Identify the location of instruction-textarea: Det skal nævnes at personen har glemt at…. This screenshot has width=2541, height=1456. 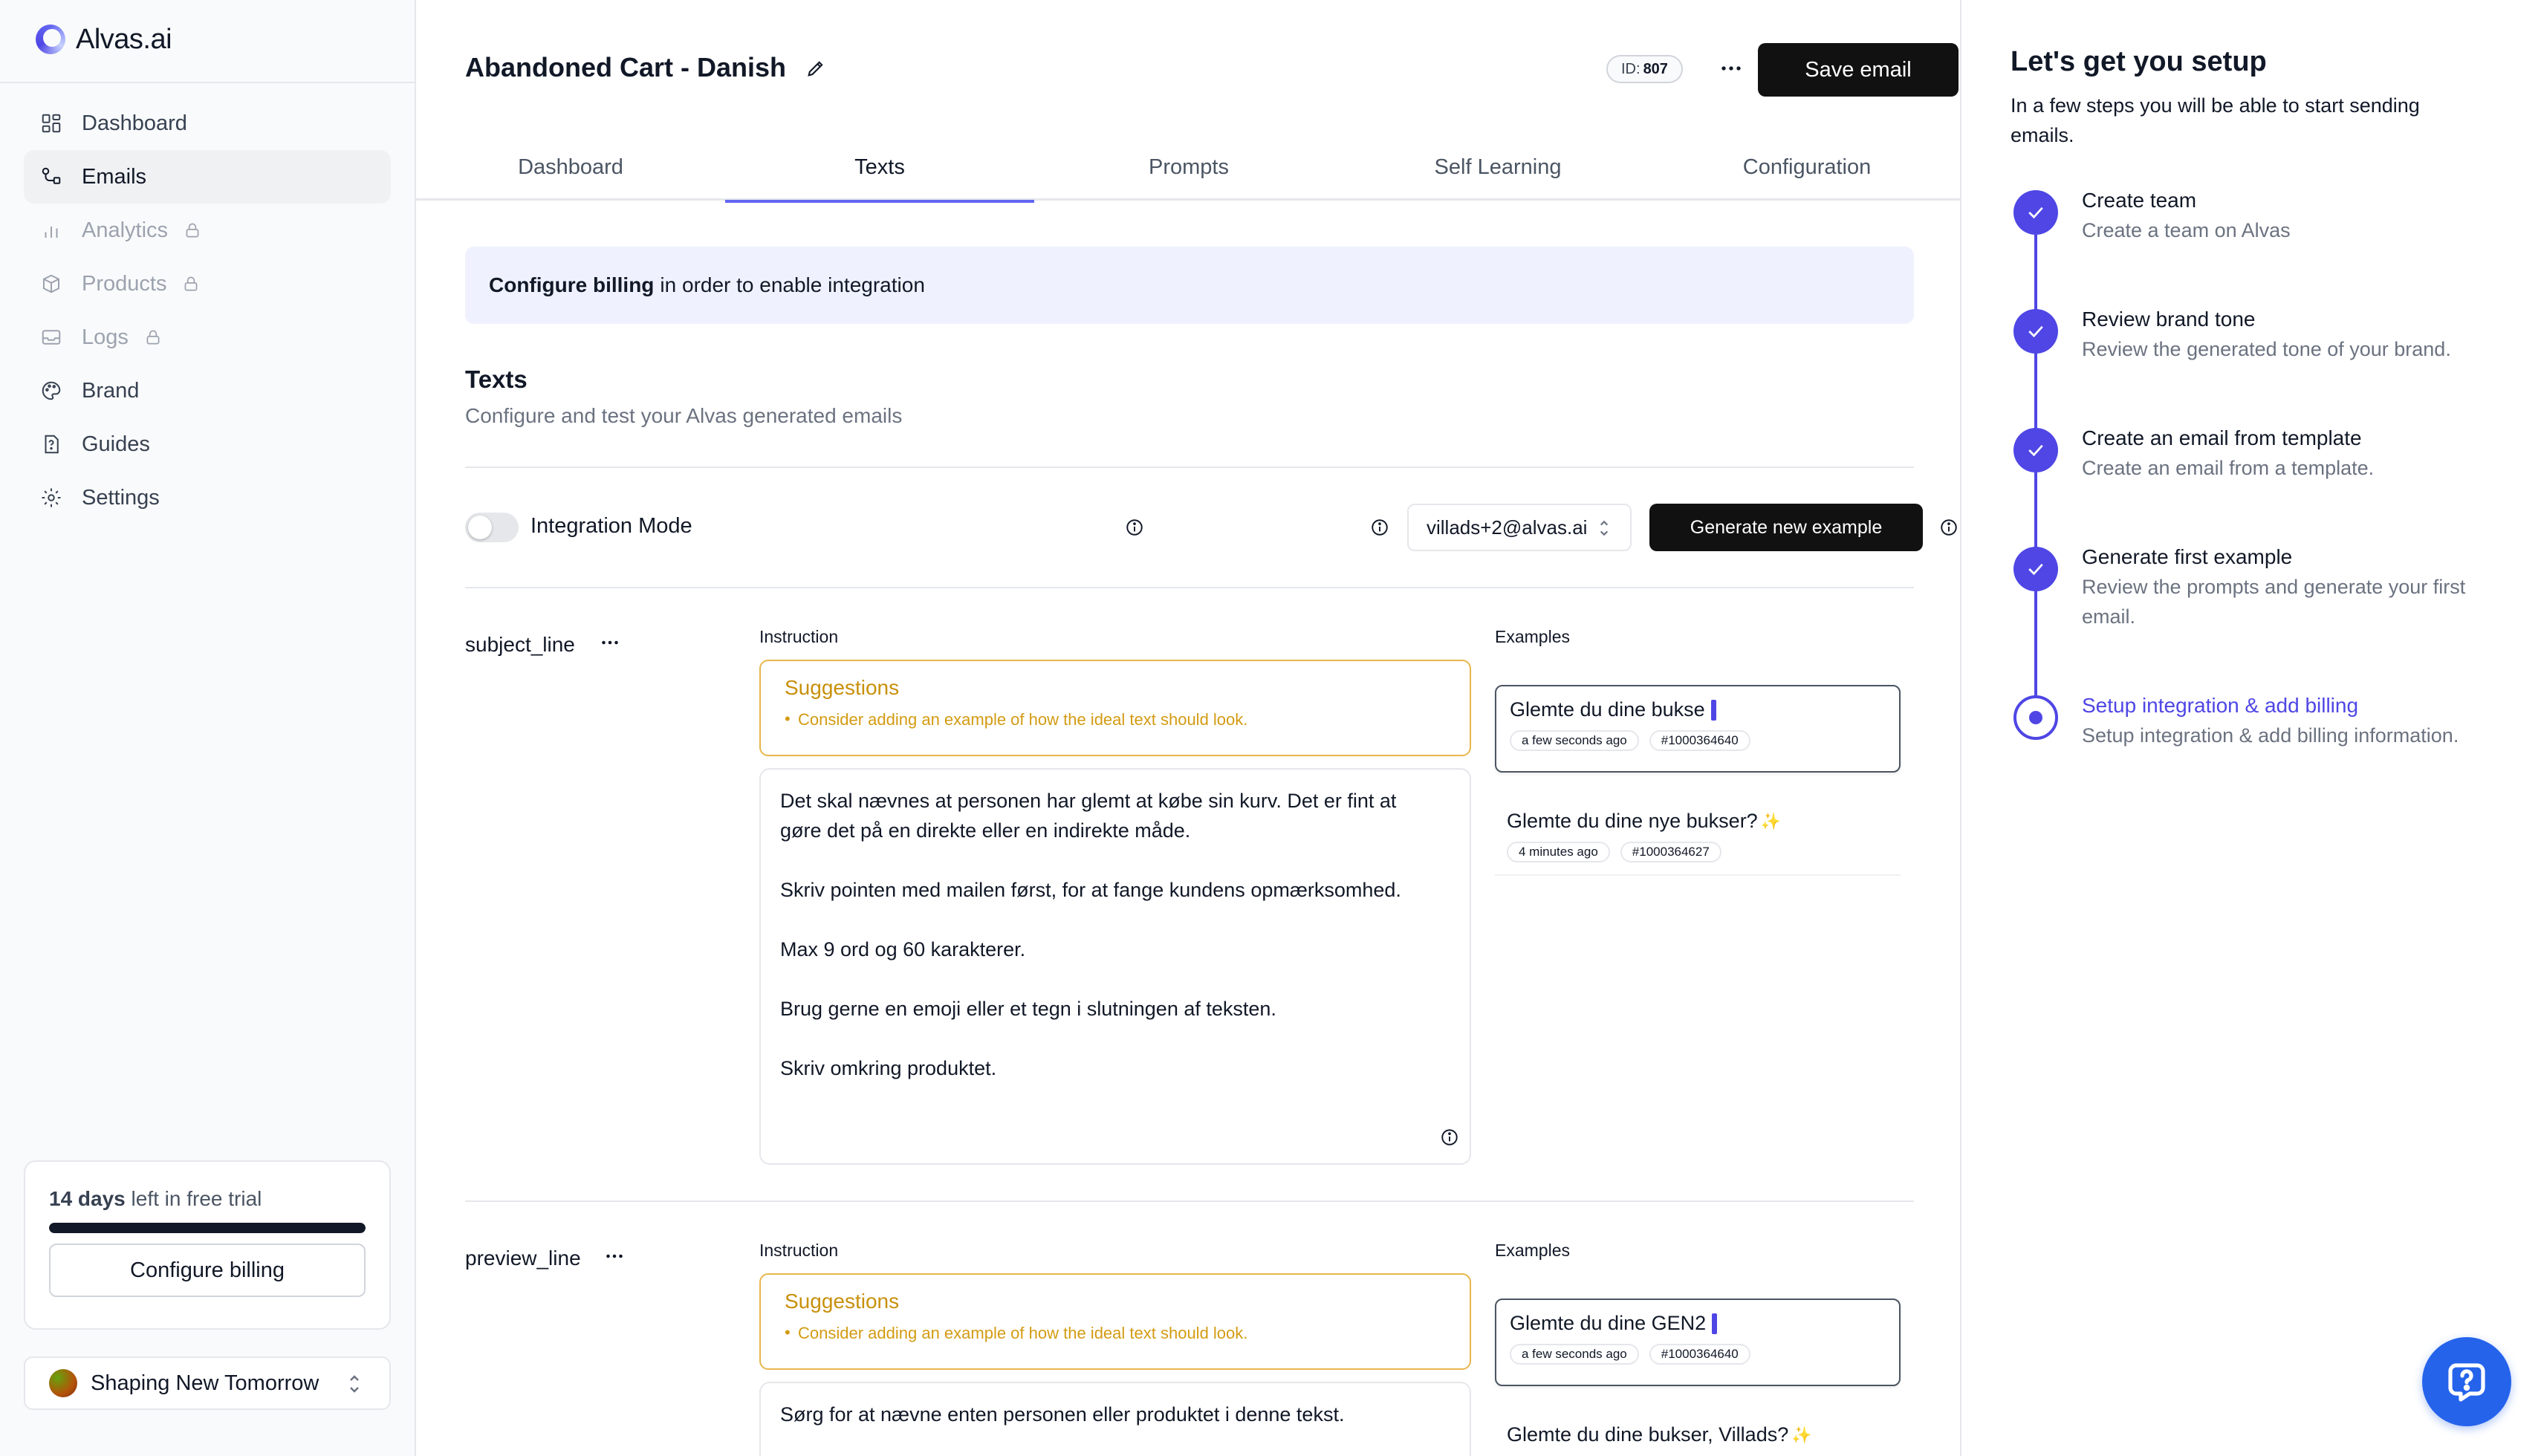
(1115, 967).